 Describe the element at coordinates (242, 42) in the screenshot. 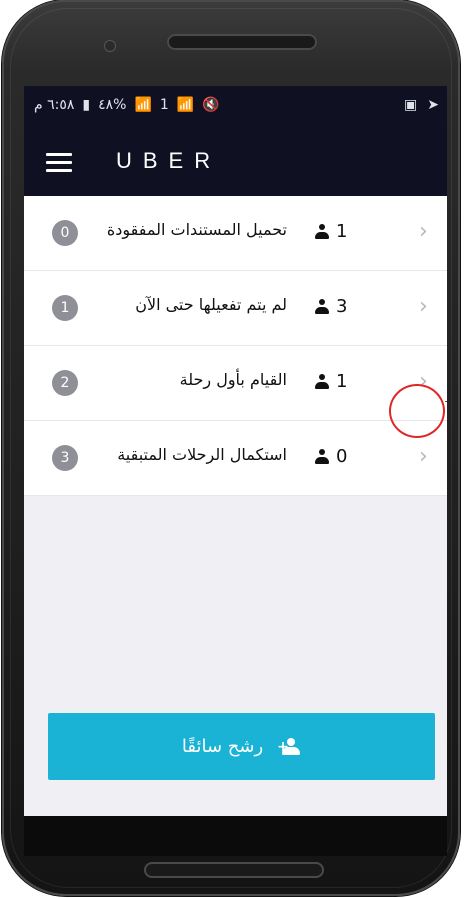

I see `speaker-top` at that location.